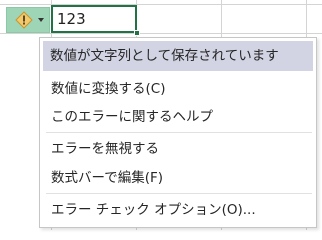 This screenshot has width=322, height=240. I want to click on warning-diamond-icon, so click(24, 20).